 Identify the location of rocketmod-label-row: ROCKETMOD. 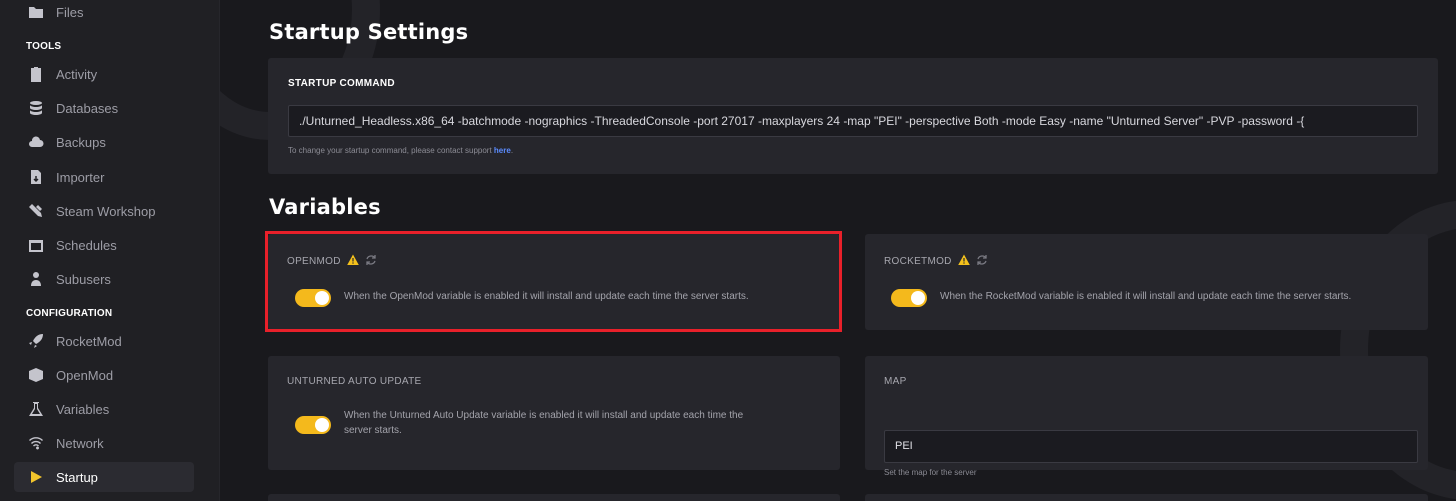
(936, 261).